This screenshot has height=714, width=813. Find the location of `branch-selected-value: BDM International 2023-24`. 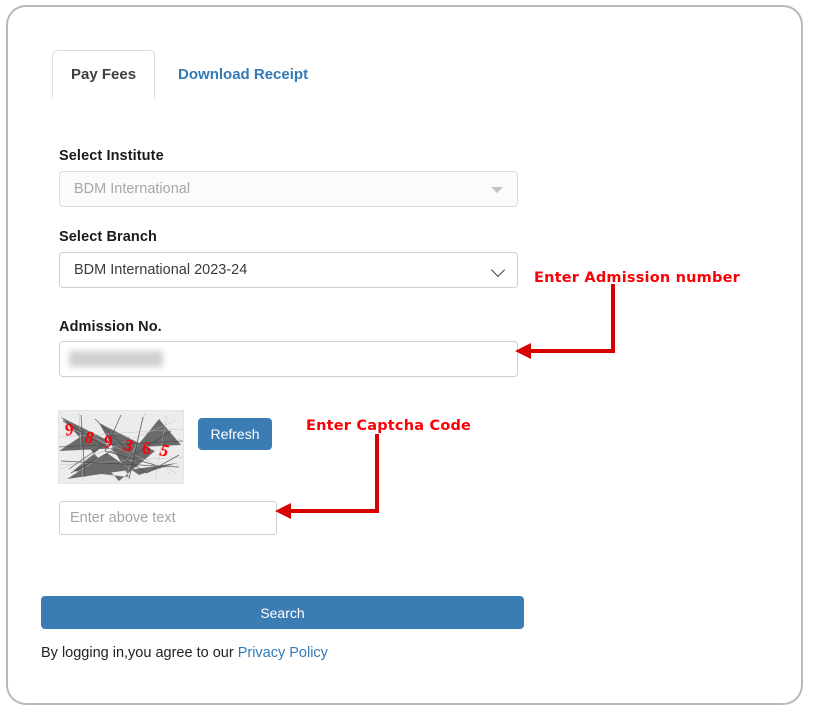

branch-selected-value: BDM International 2023-24 is located at coordinates (161, 270).